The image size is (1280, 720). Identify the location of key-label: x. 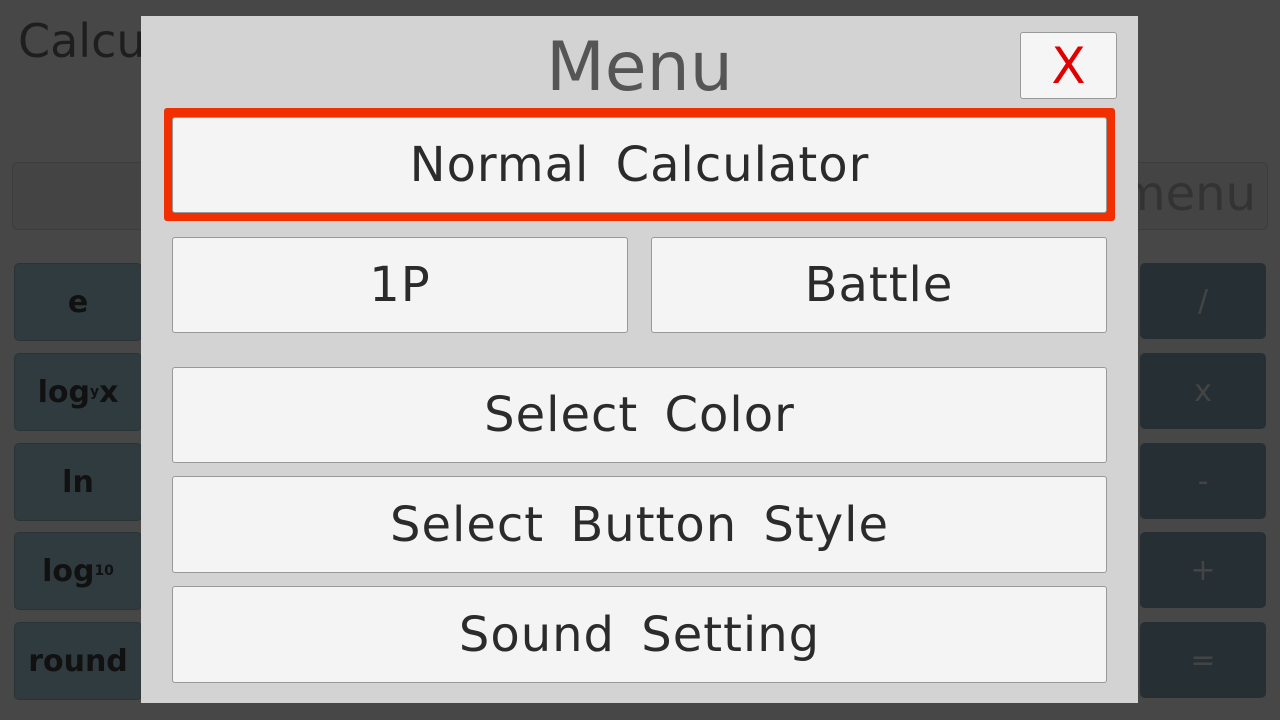
(1203, 391).